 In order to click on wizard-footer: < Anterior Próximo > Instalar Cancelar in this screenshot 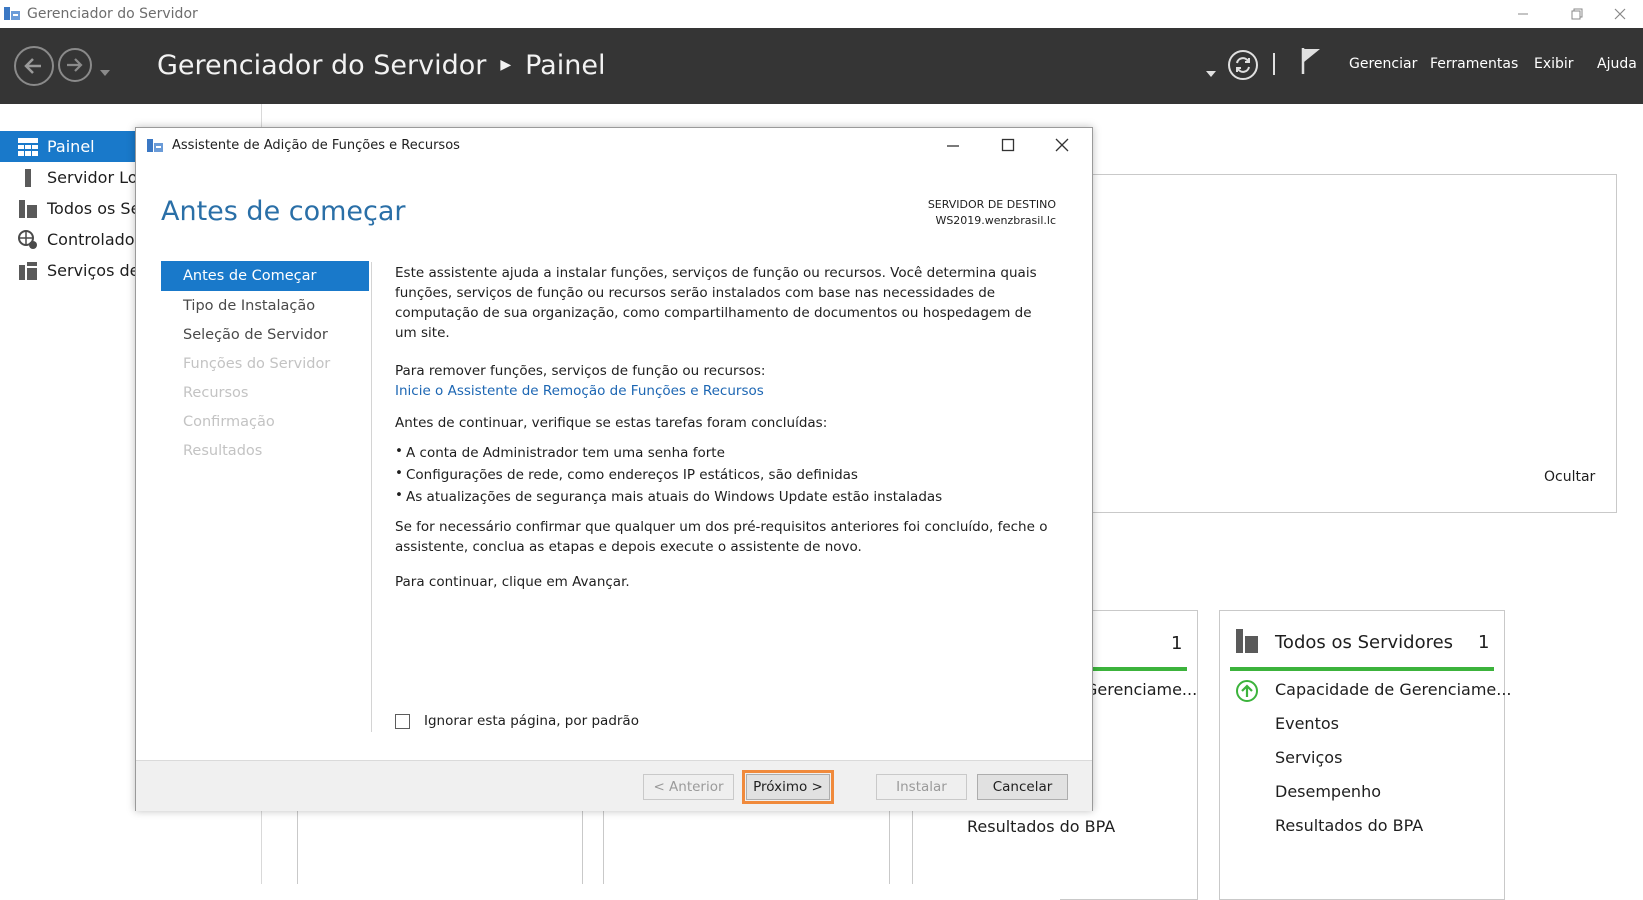, I will do `click(614, 785)`.